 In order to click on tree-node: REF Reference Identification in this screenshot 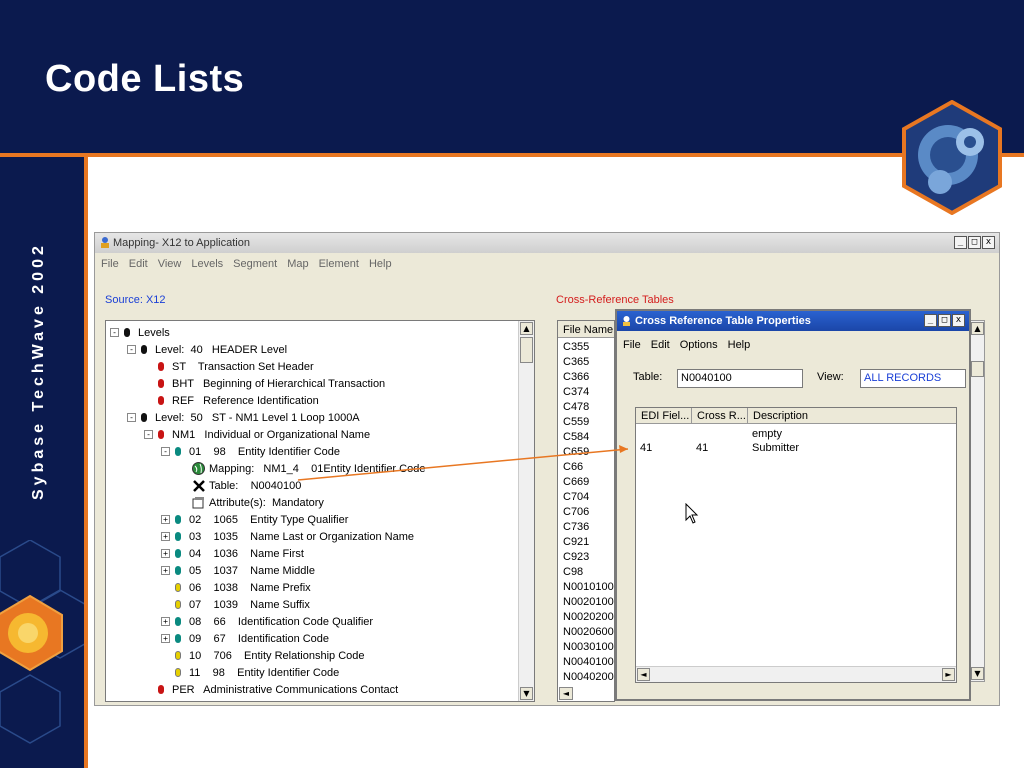, I will do `click(231, 400)`.